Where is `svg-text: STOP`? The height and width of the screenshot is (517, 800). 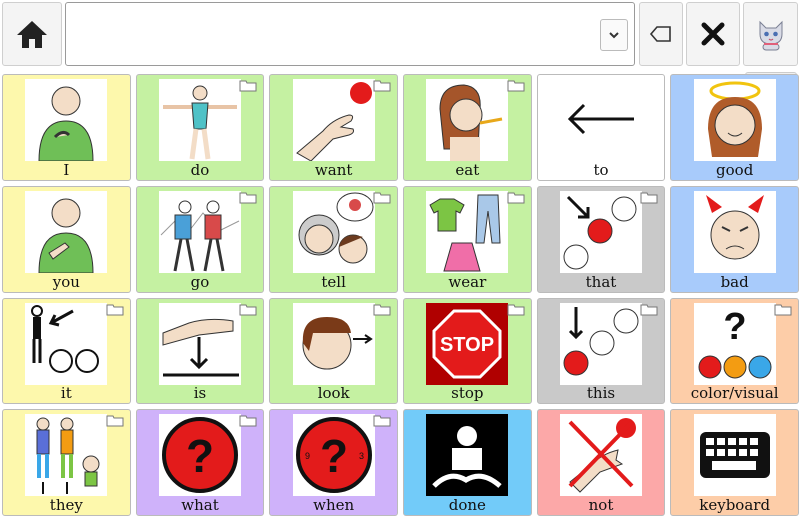
svg-text: STOP is located at coordinates (467, 345).